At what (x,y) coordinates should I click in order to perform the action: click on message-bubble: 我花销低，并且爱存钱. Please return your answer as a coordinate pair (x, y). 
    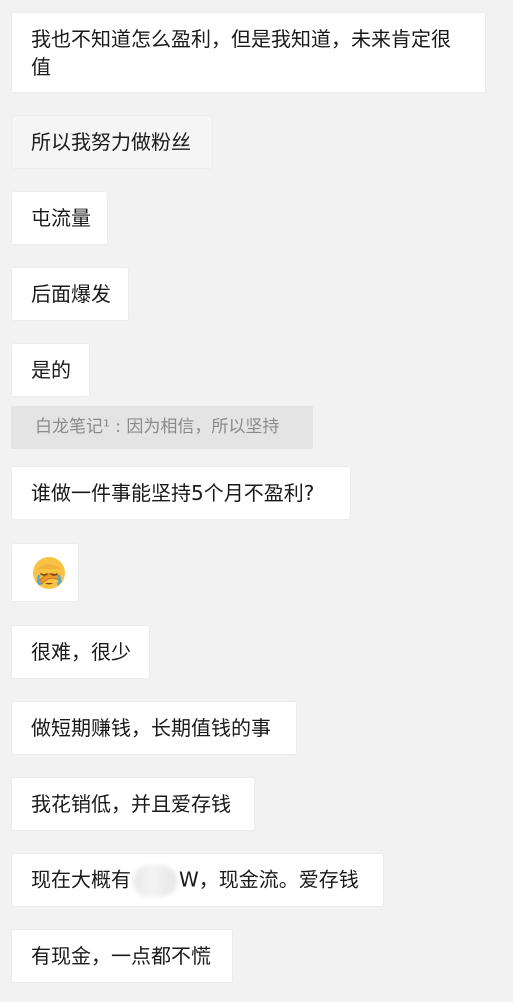
    Looking at the image, I should click on (133, 804).